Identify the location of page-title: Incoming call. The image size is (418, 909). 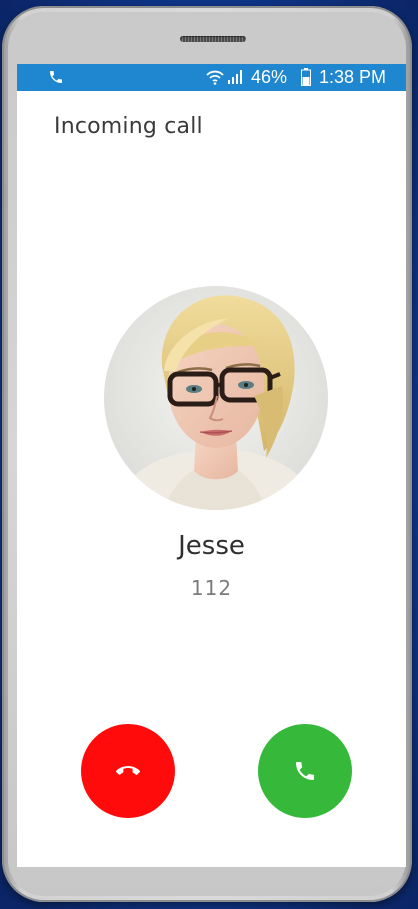
(128, 126).